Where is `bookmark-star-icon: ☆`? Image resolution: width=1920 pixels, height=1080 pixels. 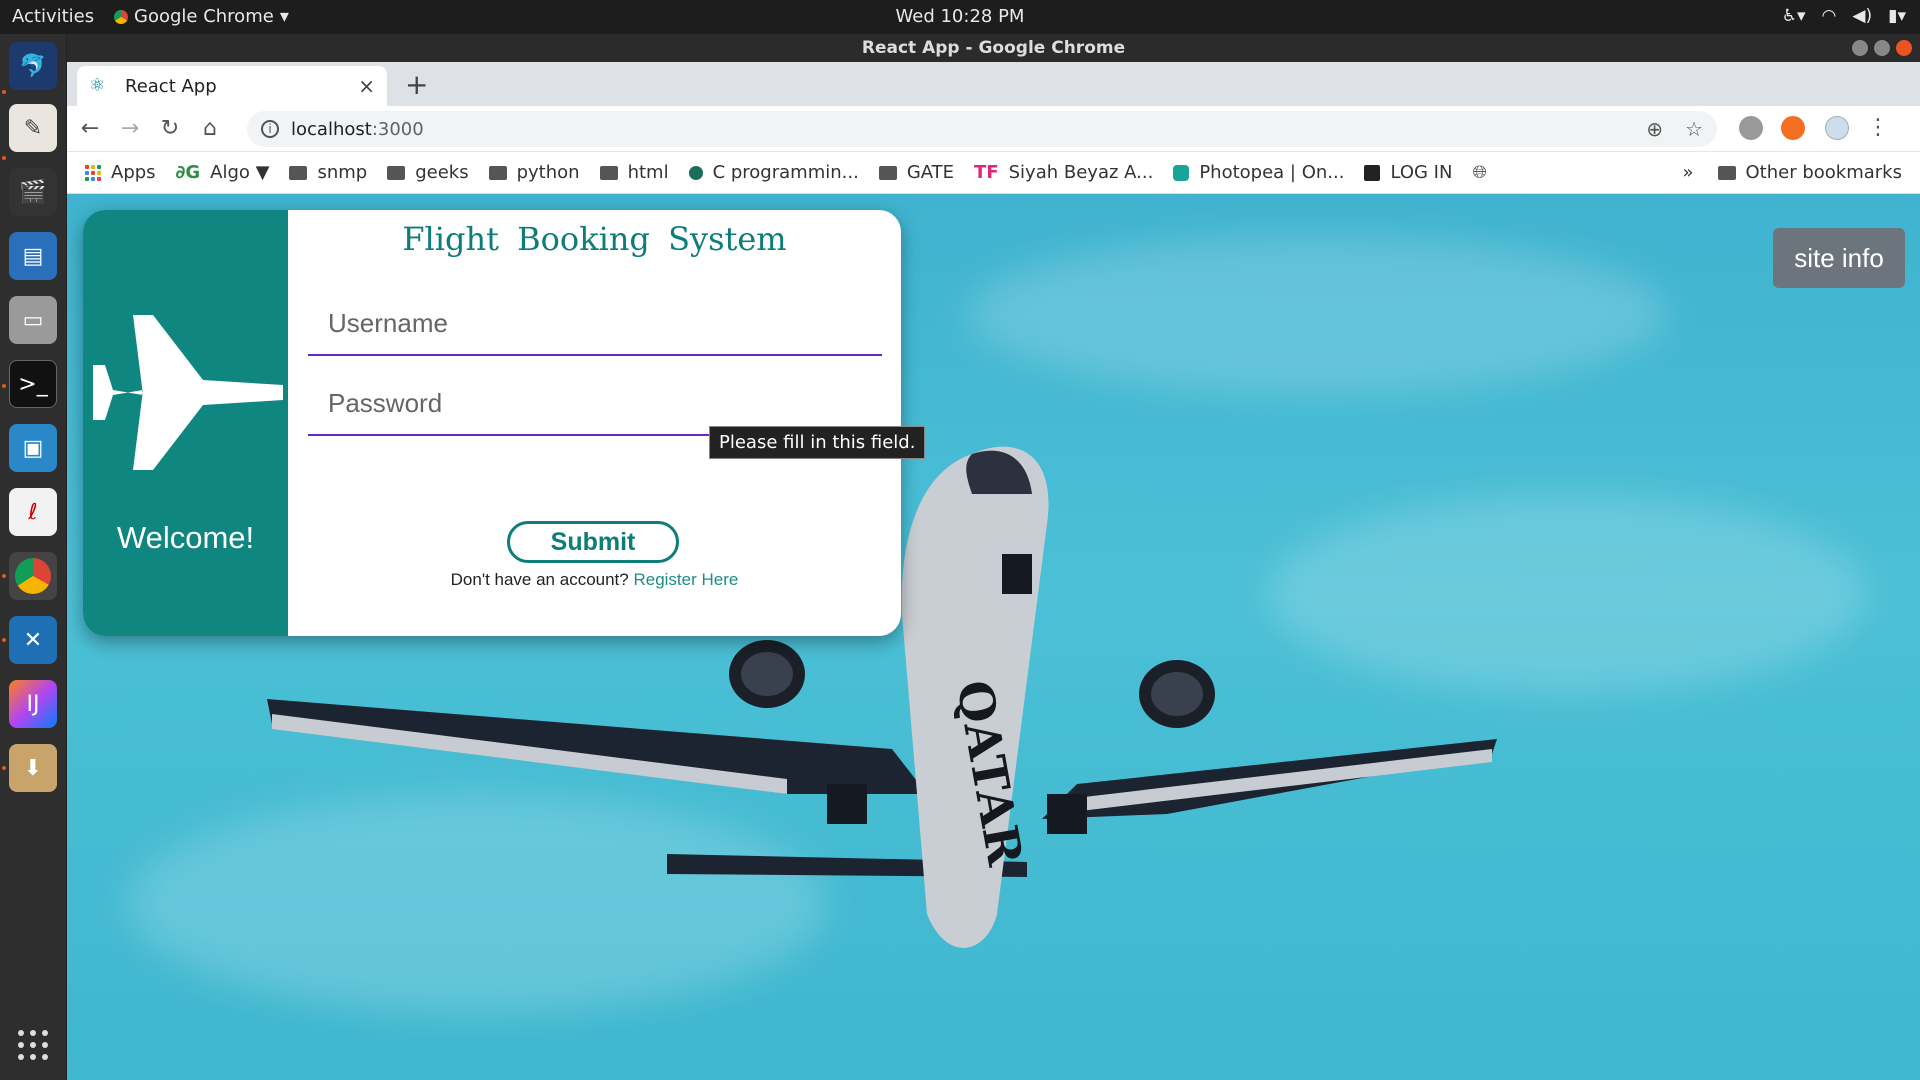 bookmark-star-icon: ☆ is located at coordinates (1694, 129).